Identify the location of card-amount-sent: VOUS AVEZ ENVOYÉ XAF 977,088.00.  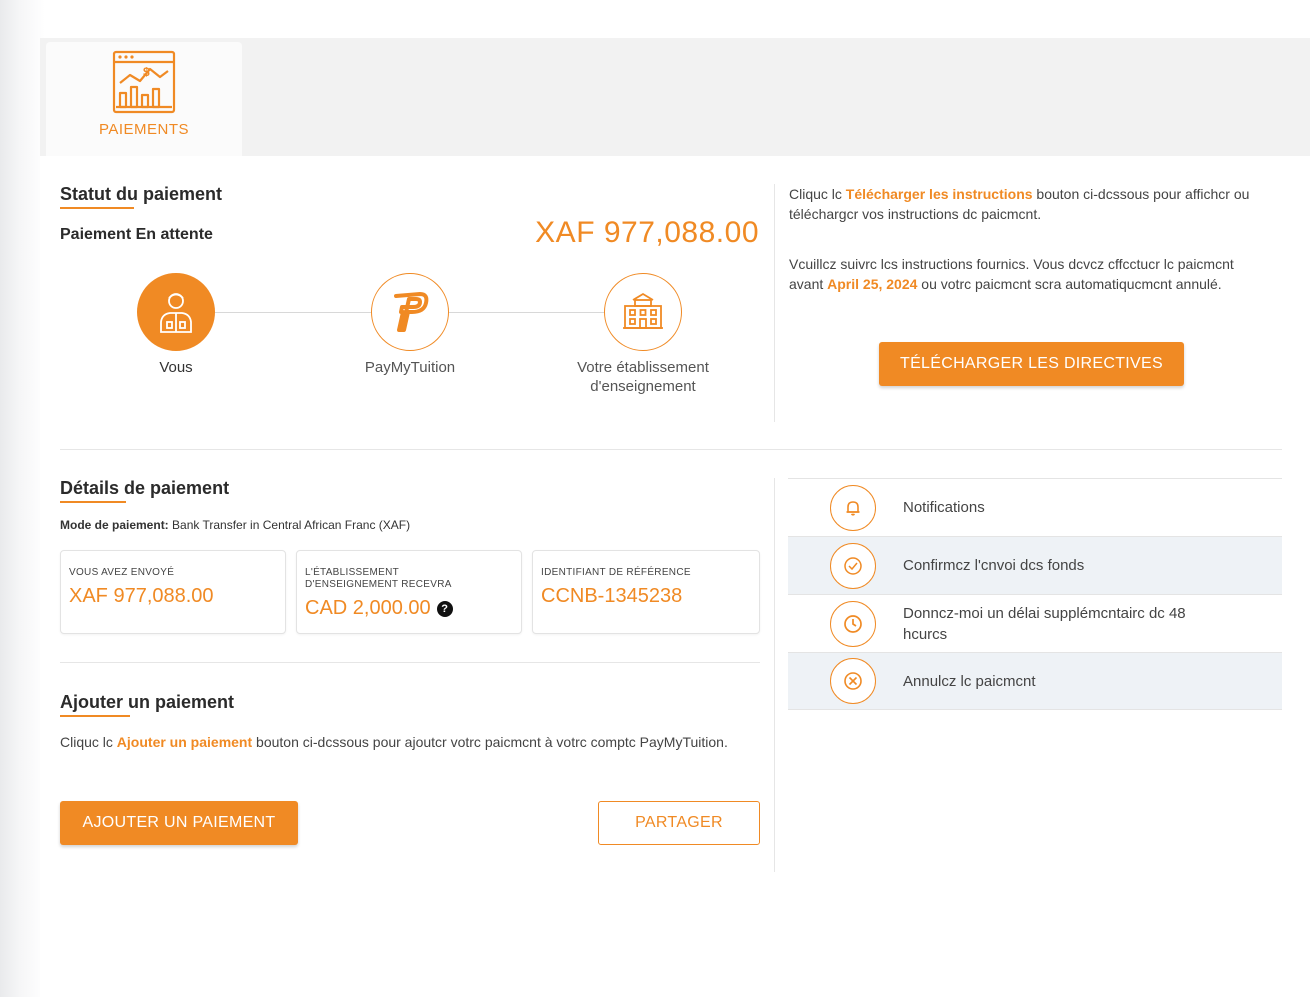
(173, 592).